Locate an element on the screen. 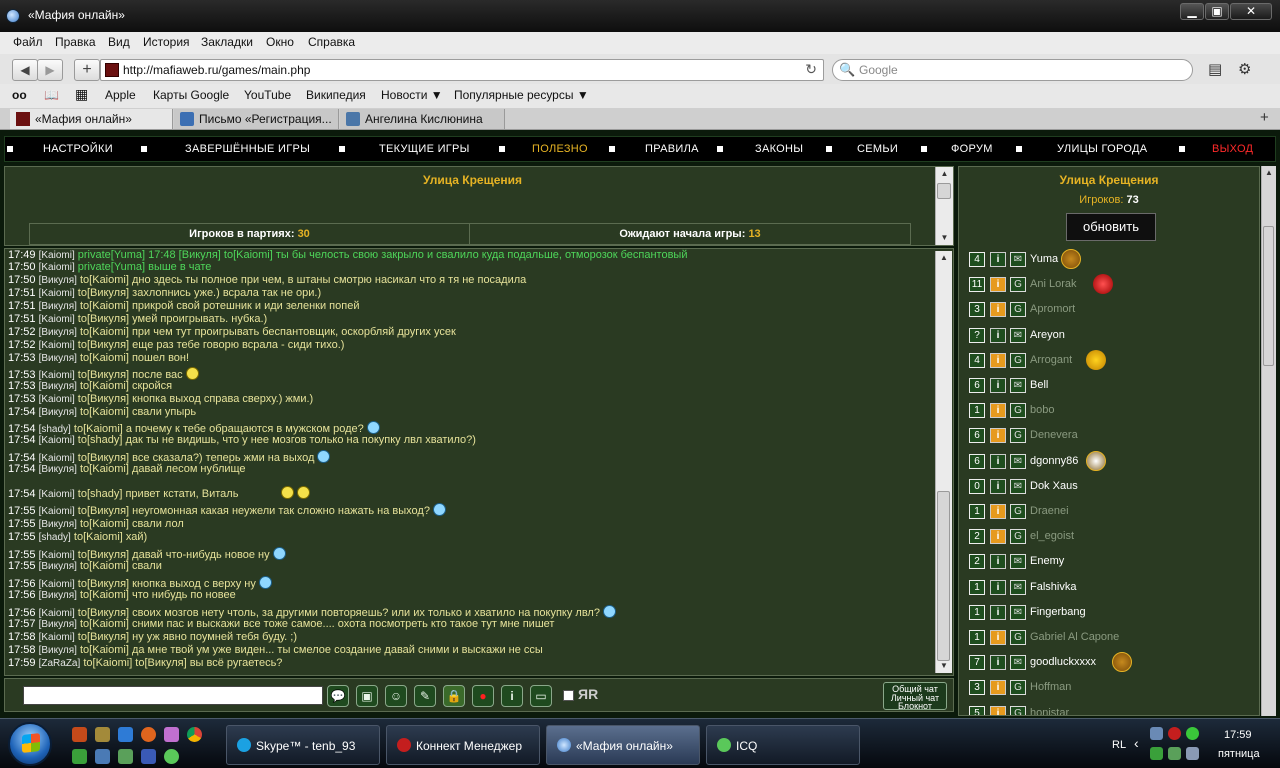 Image resolution: width=1280 pixels, height=768 pixels. page-menu-icon: ▤ is located at coordinates (1215, 69).